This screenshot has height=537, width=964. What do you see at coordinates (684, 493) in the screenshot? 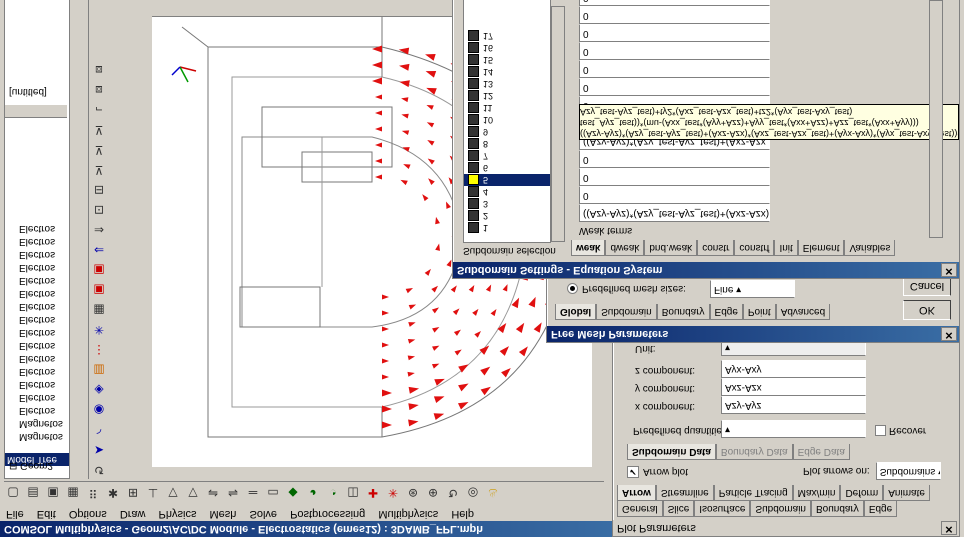
I see `tab-streamline: Streamline` at bounding box center [684, 493].